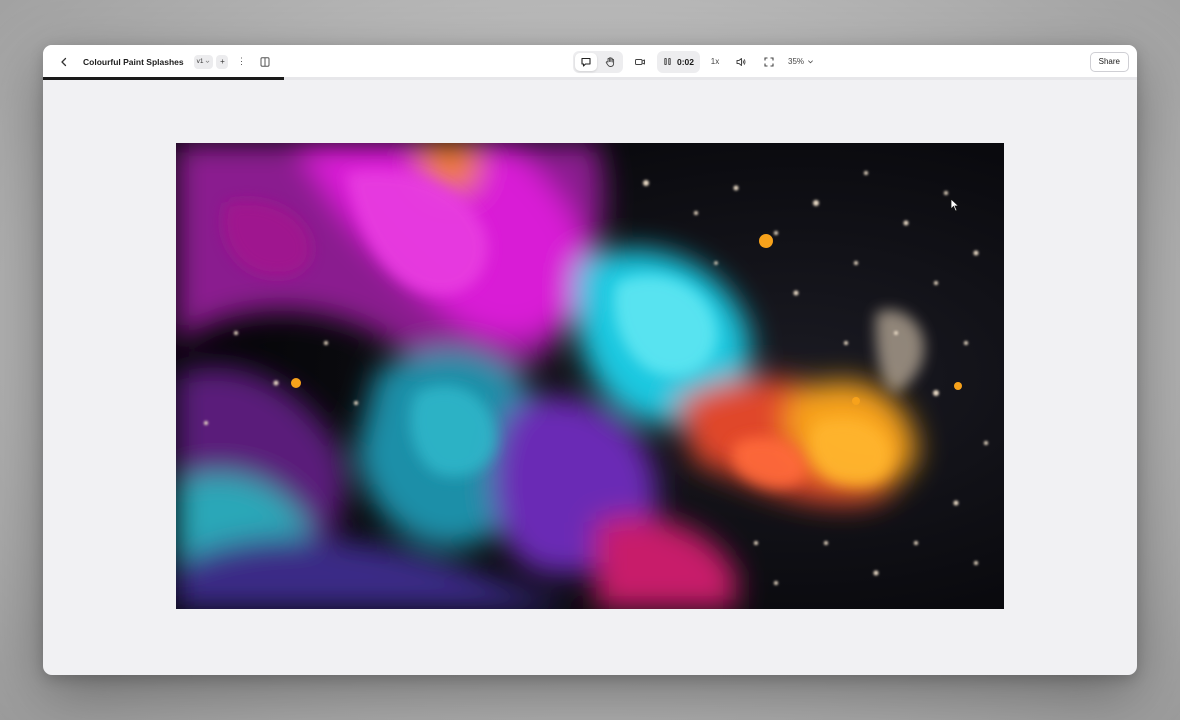  I want to click on playback-time: 0:02, so click(686, 61).